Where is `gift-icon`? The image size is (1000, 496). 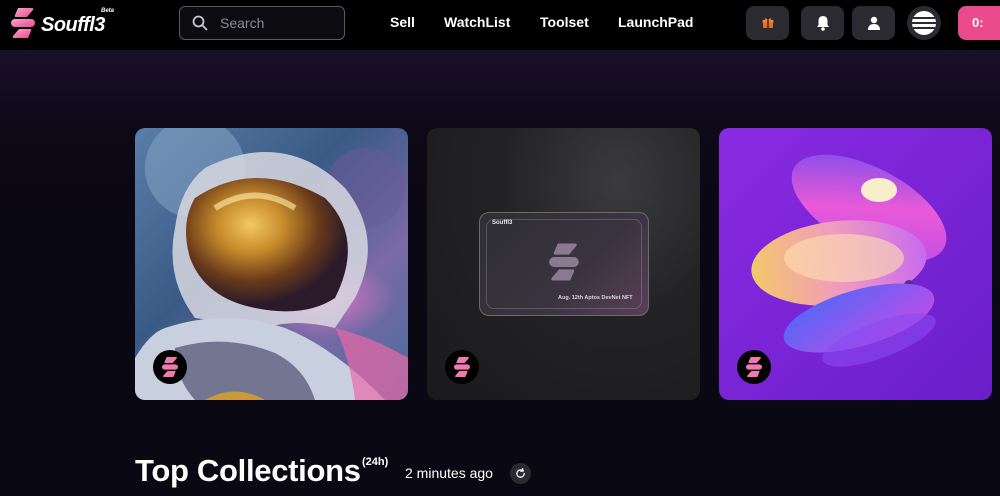
gift-icon is located at coordinates (767, 23).